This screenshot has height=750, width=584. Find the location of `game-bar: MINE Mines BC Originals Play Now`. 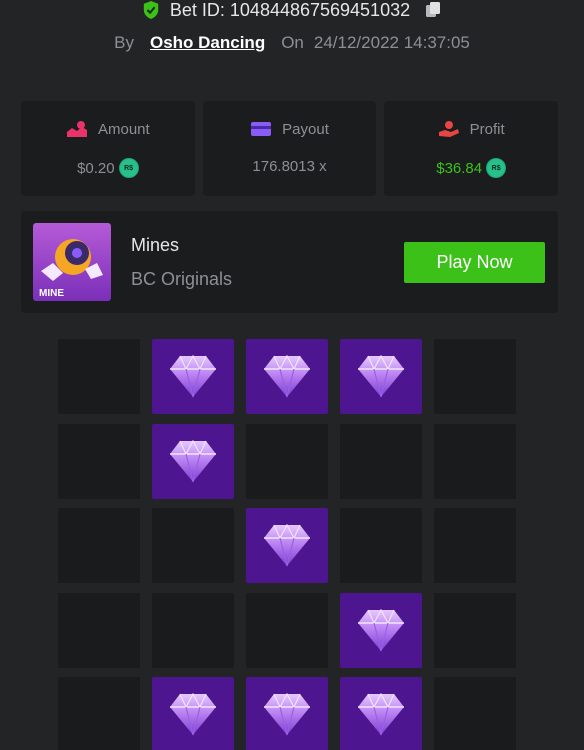

game-bar: MINE Mines BC Originals Play Now is located at coordinates (289, 262).